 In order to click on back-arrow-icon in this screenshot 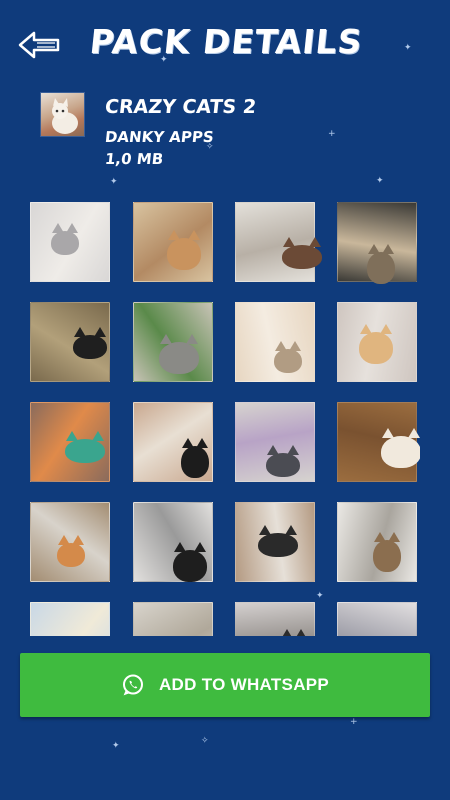, I will do `click(39, 45)`.